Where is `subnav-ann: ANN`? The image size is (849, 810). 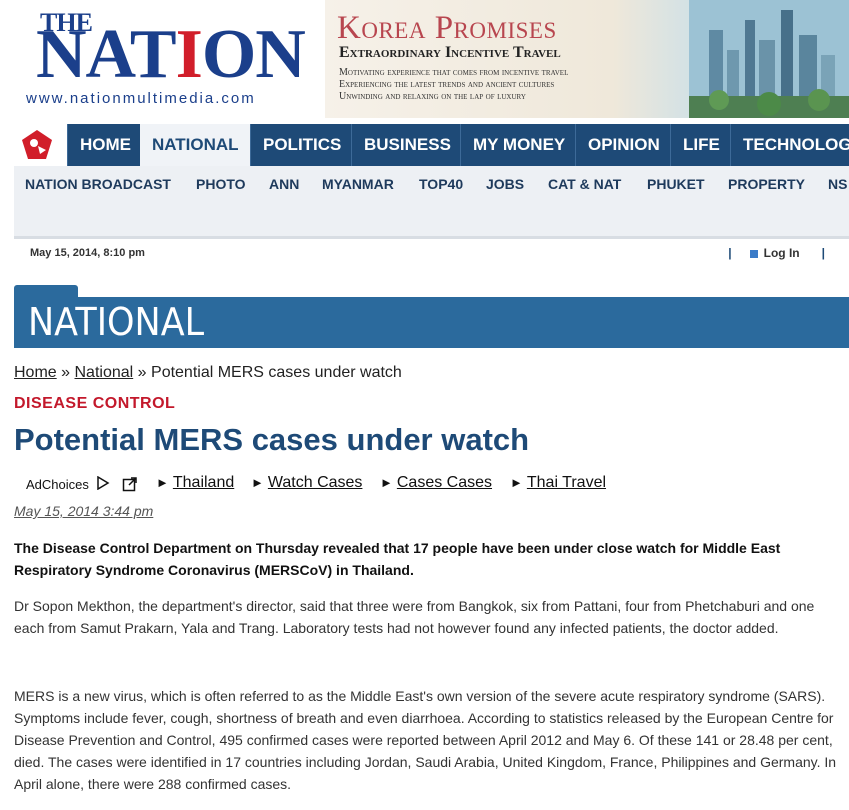
subnav-ann: ANN is located at coordinates (284, 184).